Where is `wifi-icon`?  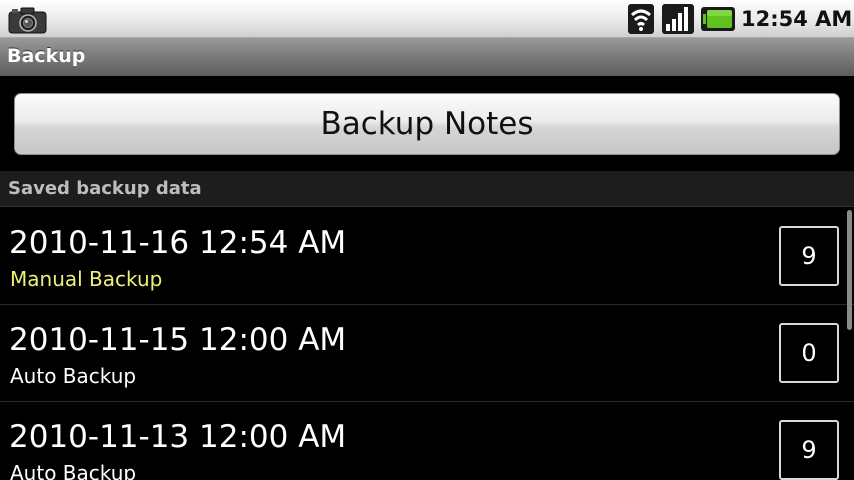
wifi-icon is located at coordinates (641, 19).